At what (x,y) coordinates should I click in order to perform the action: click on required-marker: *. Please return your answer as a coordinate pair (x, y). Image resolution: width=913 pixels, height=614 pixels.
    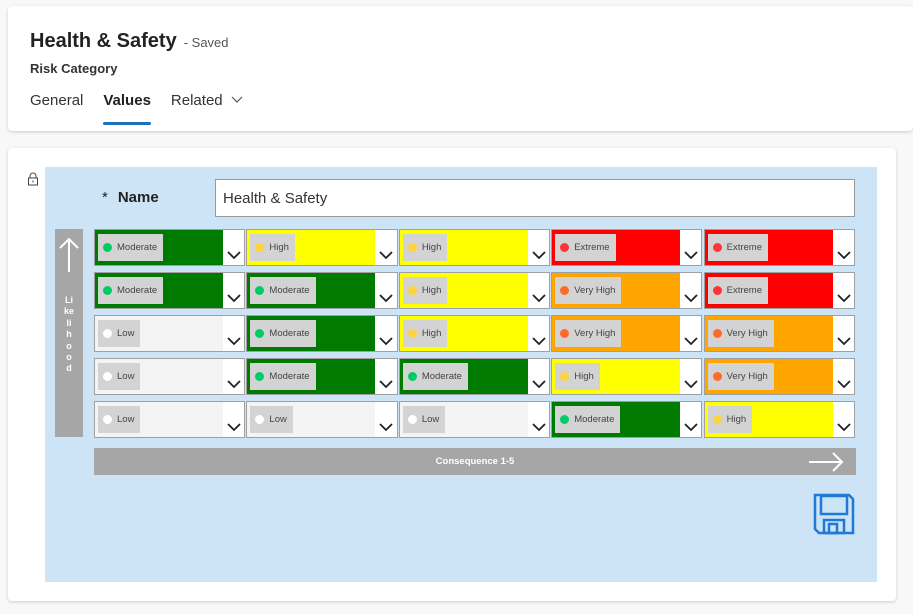
    Looking at the image, I should click on (105, 197).